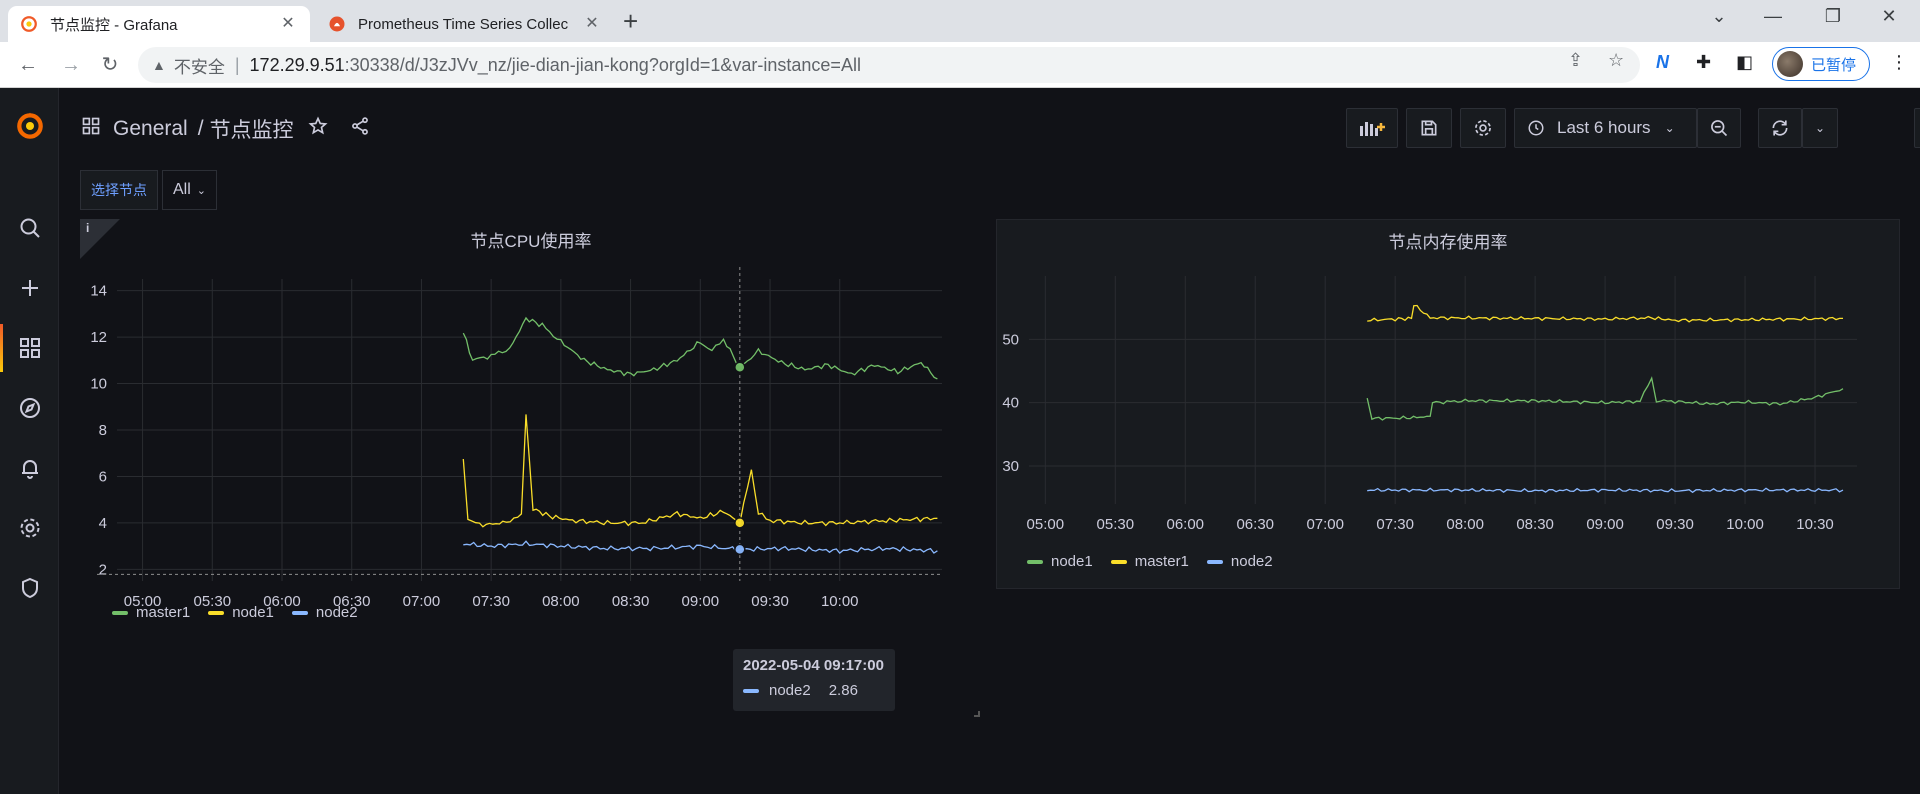 This screenshot has height=794, width=1920. Describe the element at coordinates (1703, 62) in the screenshot. I see `extensions-puzzle-icon: ✚` at that location.